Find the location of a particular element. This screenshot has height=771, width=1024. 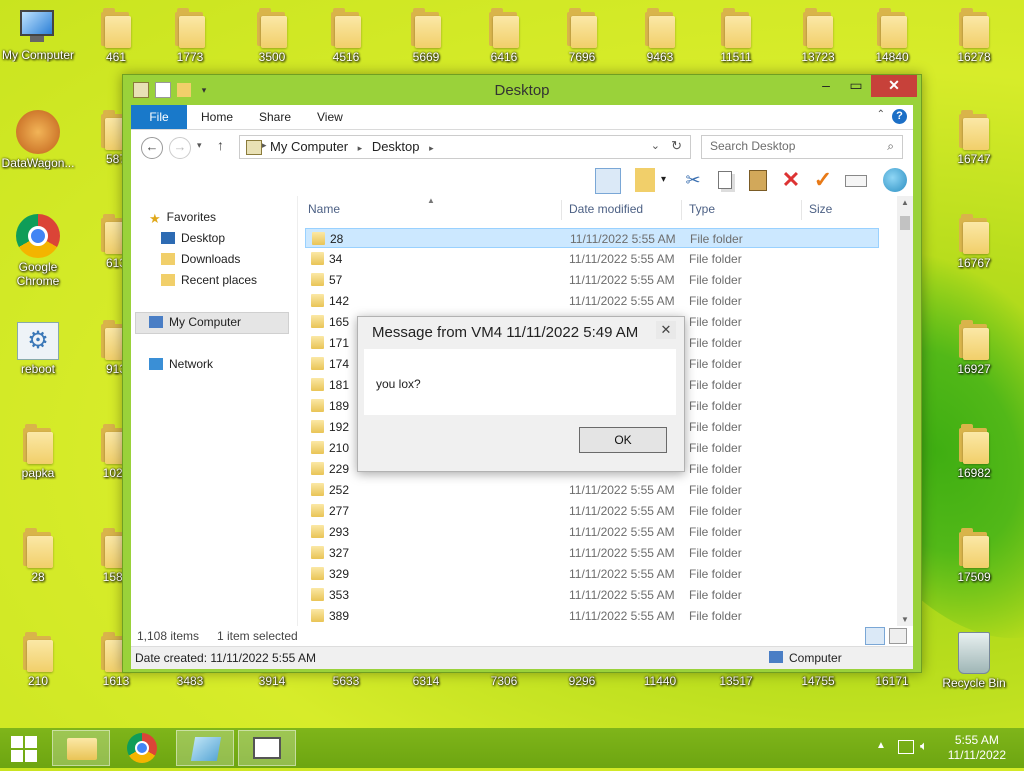

view-options-icon is located at coordinates (645, 180).